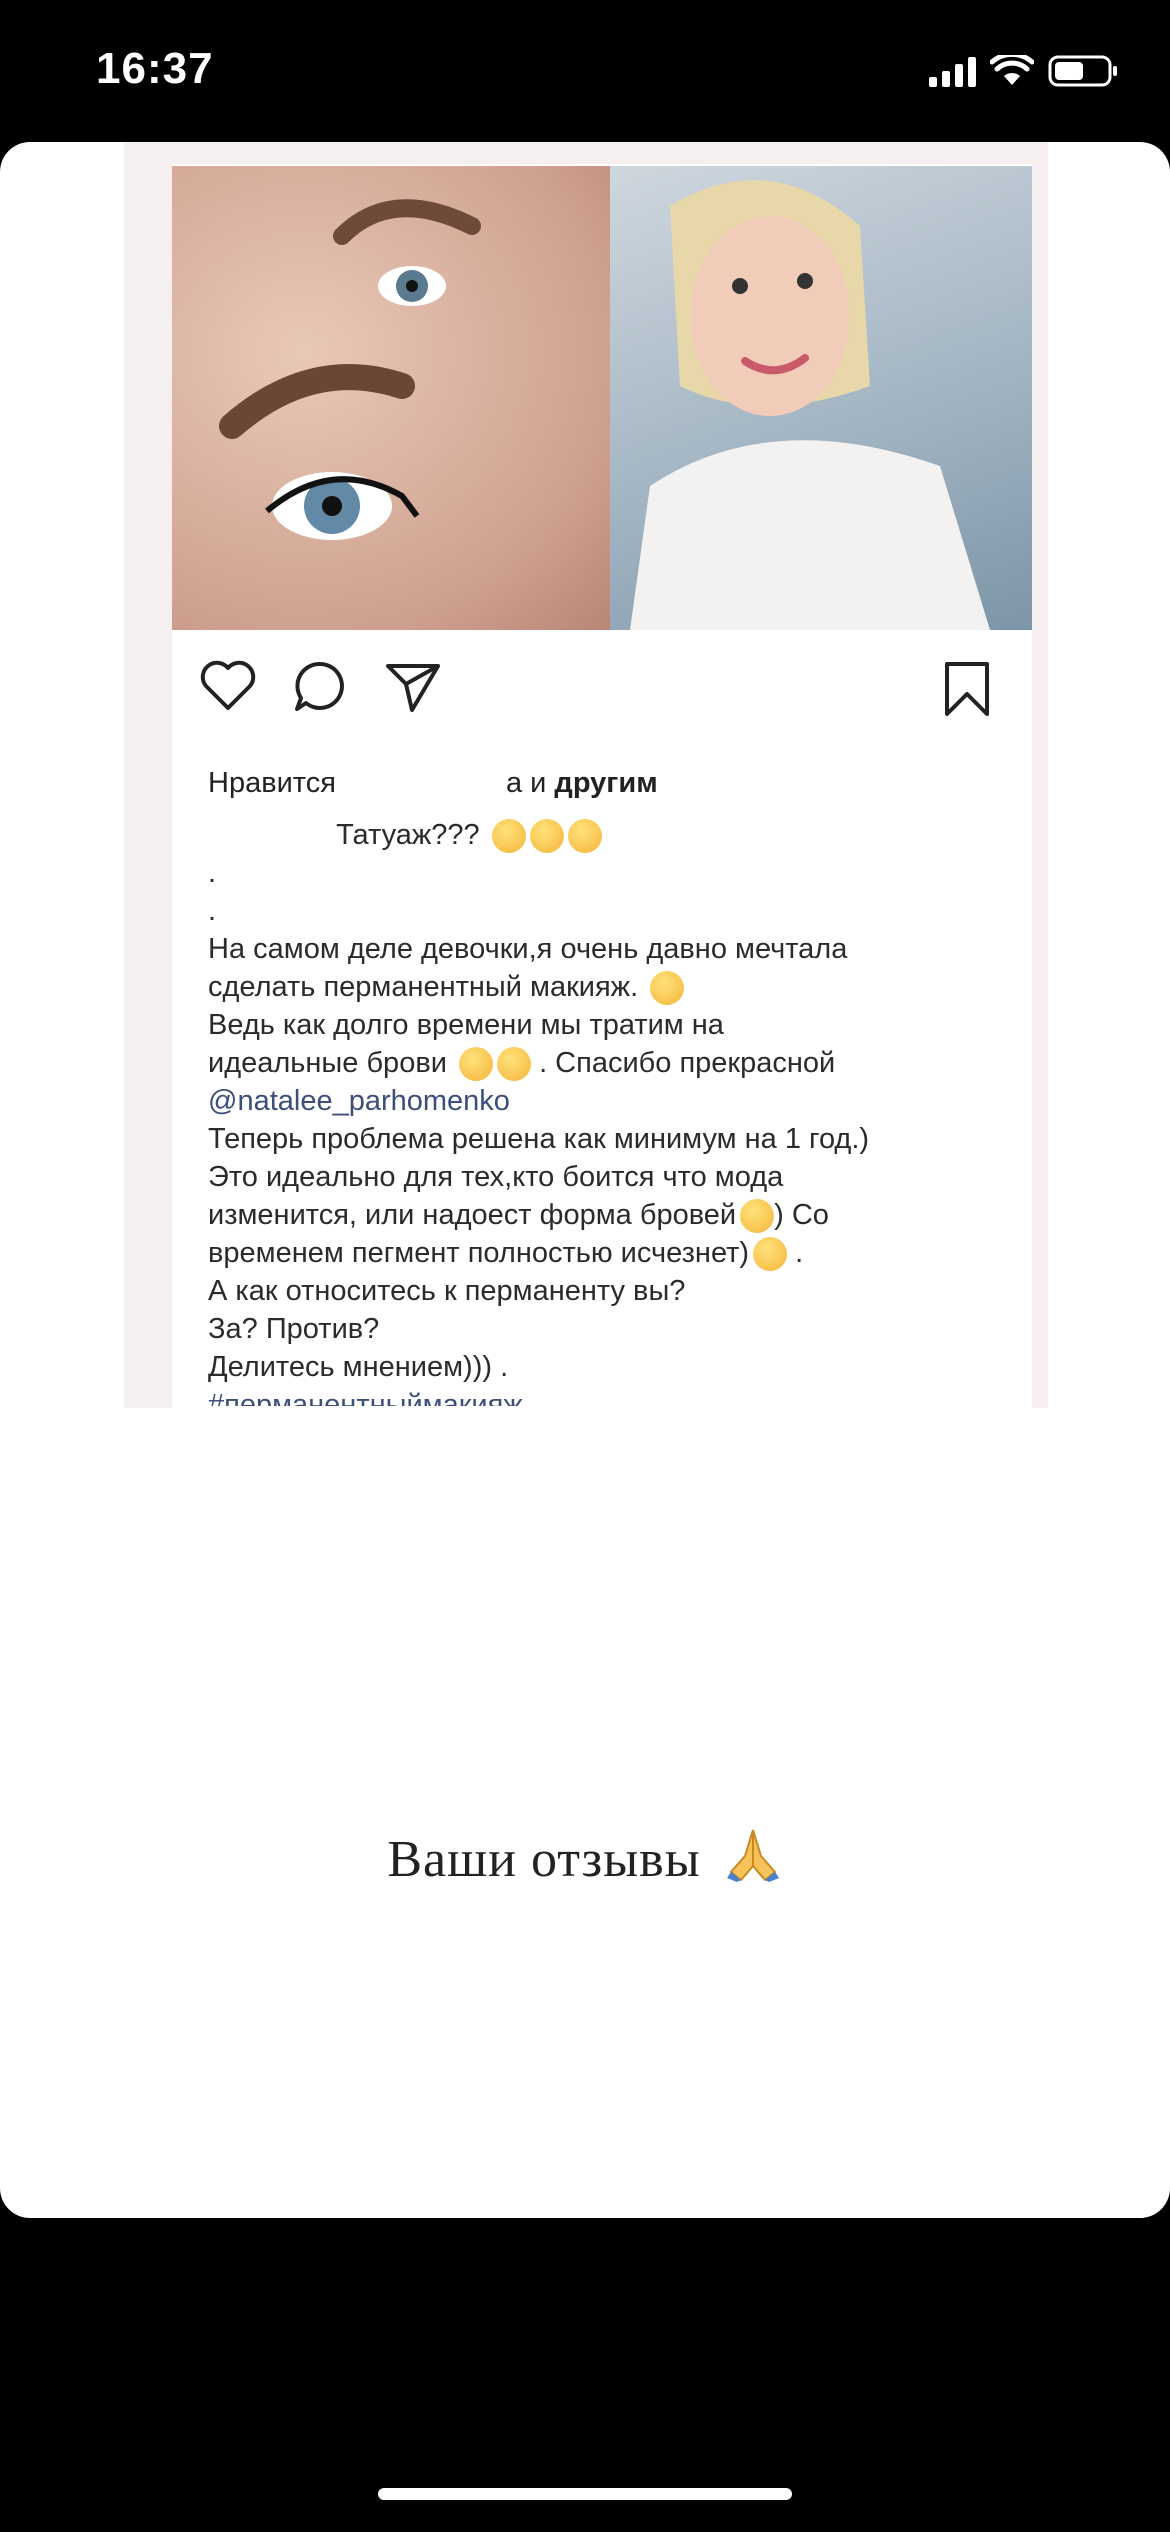  Describe the element at coordinates (770, 1254) in the screenshot. I see `relieved-emoji` at that location.